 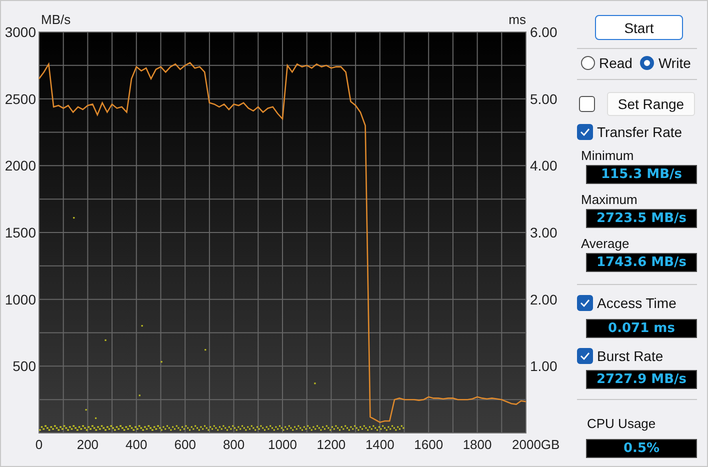 I want to click on stat-display: 2723.5 MB/s, so click(x=641, y=218).